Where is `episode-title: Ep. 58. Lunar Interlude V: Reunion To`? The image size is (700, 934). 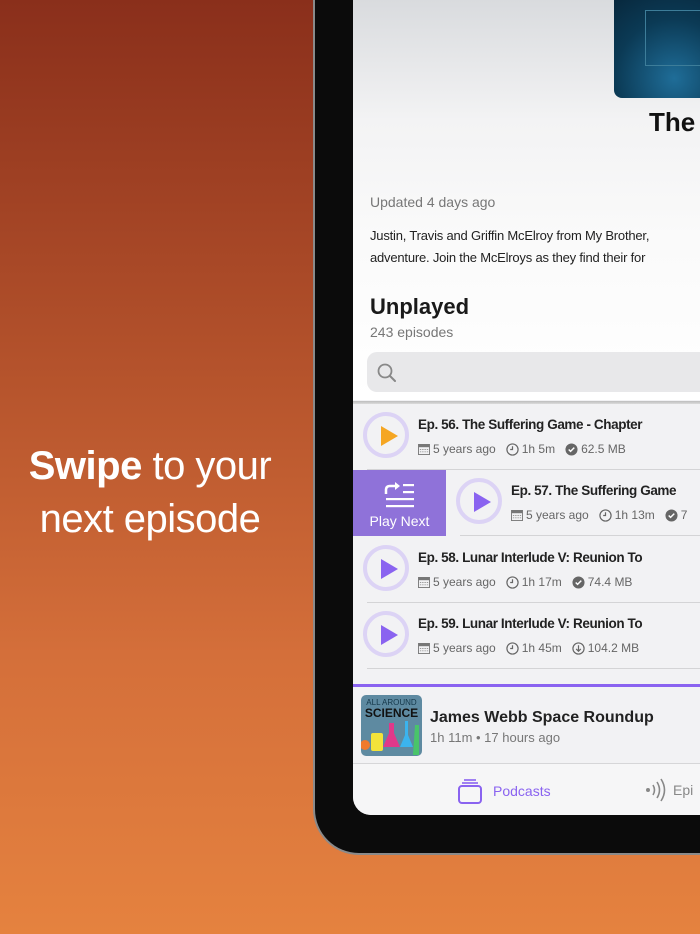 episode-title: Ep. 58. Lunar Interlude V: Reunion To is located at coordinates (530, 557).